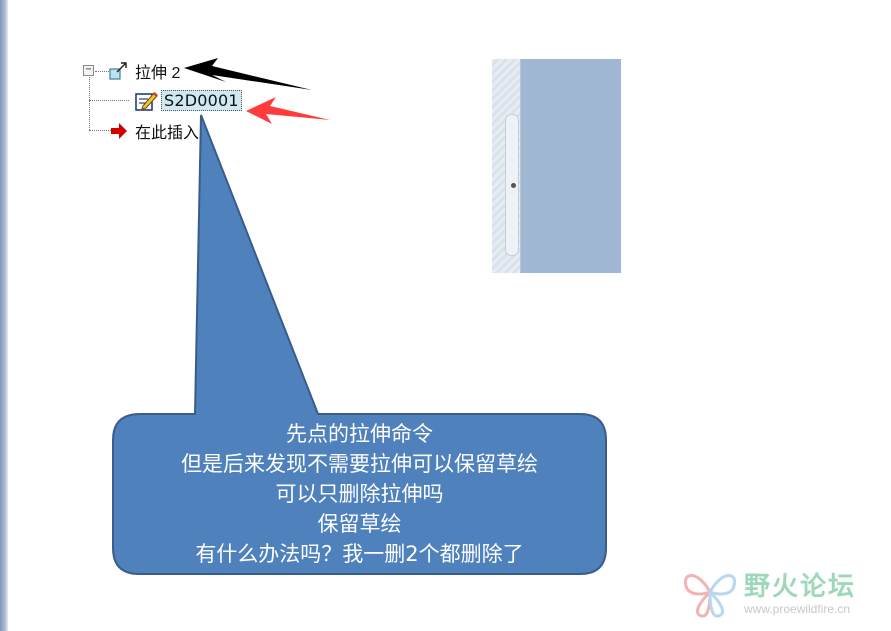 Image resolution: width=891 pixels, height=631 pixels. I want to click on callout-line: 可以只删除拉伸吗, so click(359, 494).